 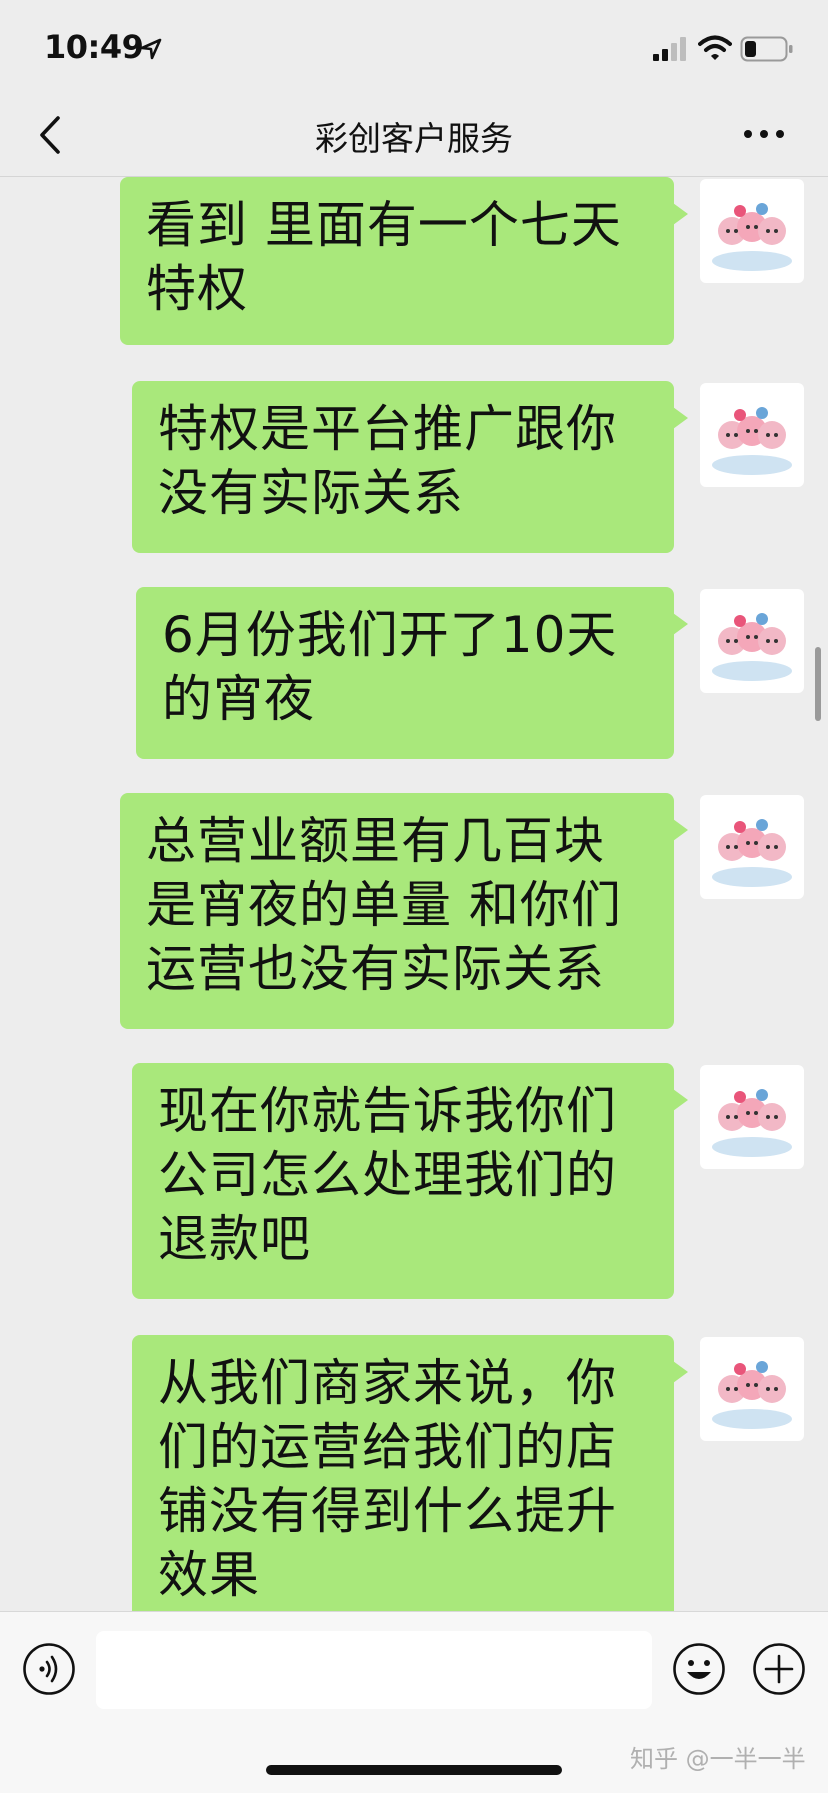 I want to click on message-bubble: 特权是平台推广跟你 没有实际关系, so click(x=410, y=467).